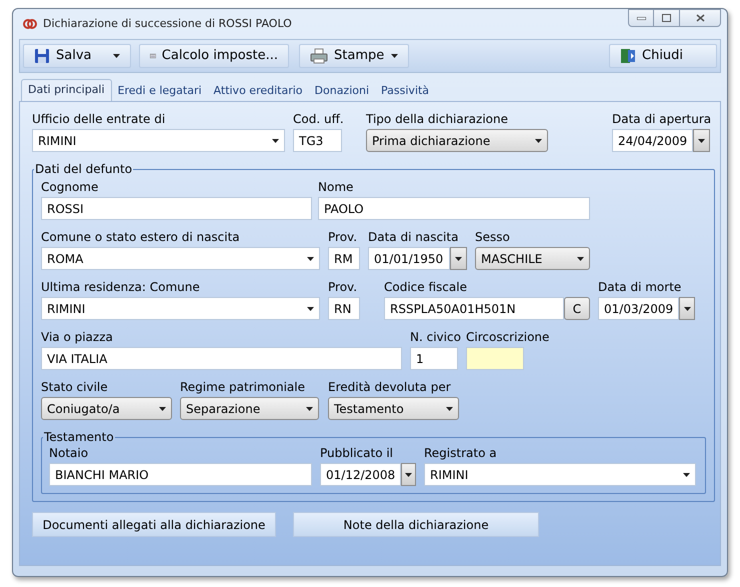 Image resolution: width=740 pixels, height=587 pixels. I want to click on field-label: Notaio, so click(69, 453).